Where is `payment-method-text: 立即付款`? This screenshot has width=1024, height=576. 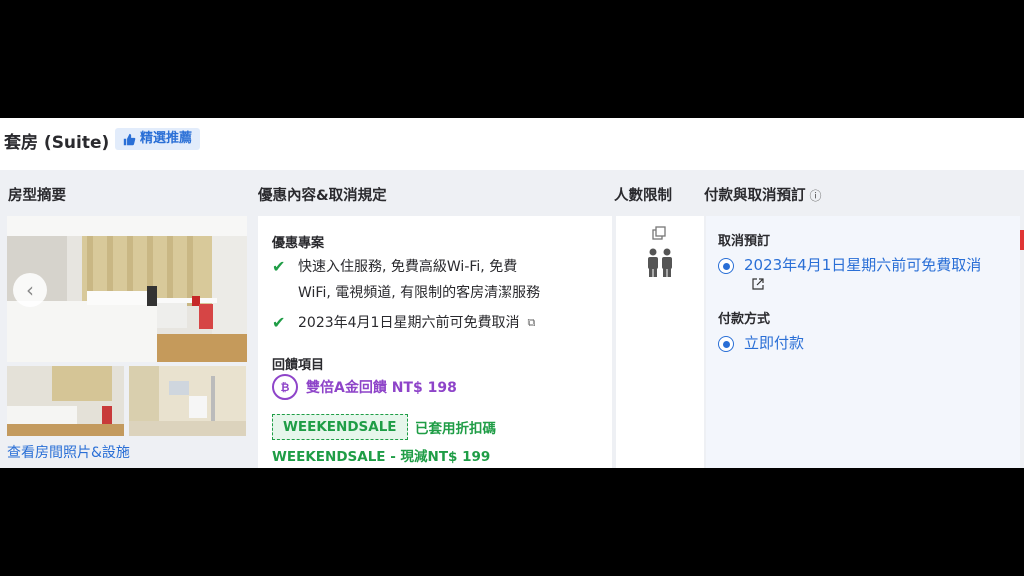
payment-method-text: 立即付款 is located at coordinates (774, 343).